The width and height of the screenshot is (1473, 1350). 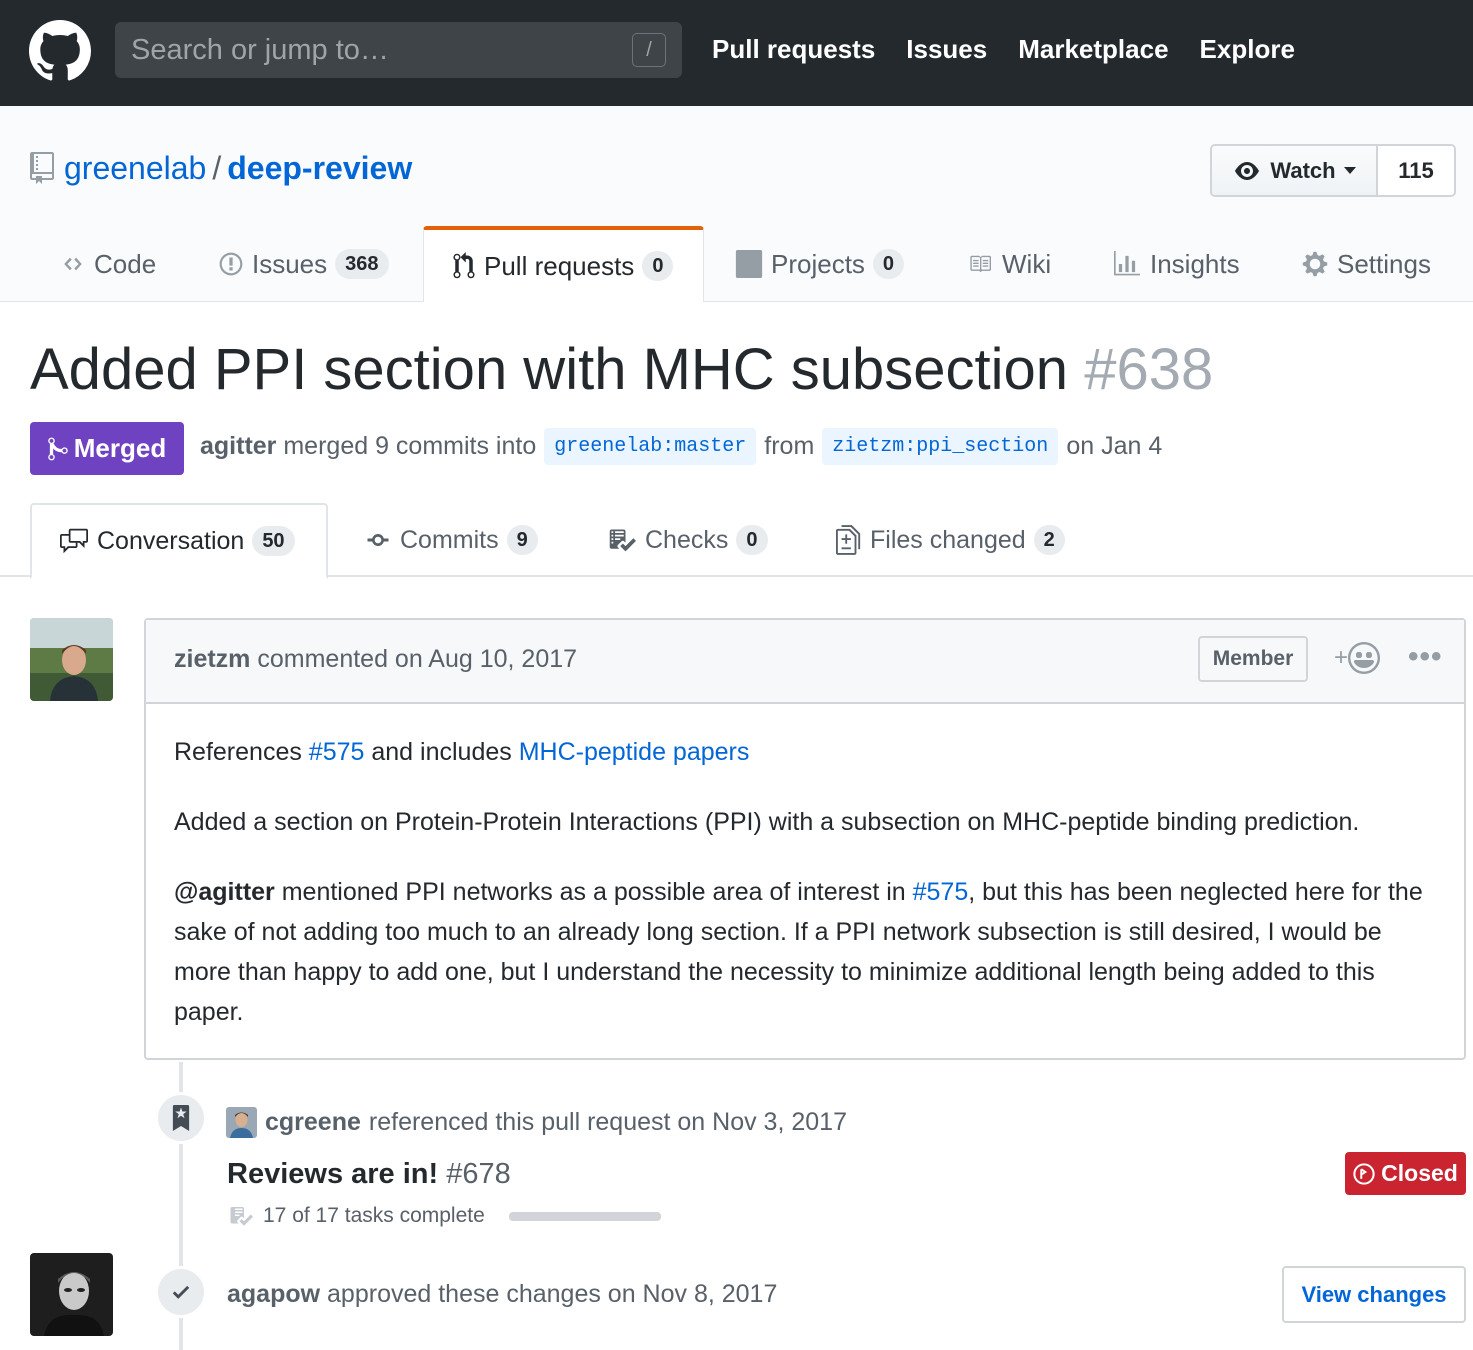 I want to click on referenced-pr-title: Reviews are in! #678, so click(x=369, y=1174).